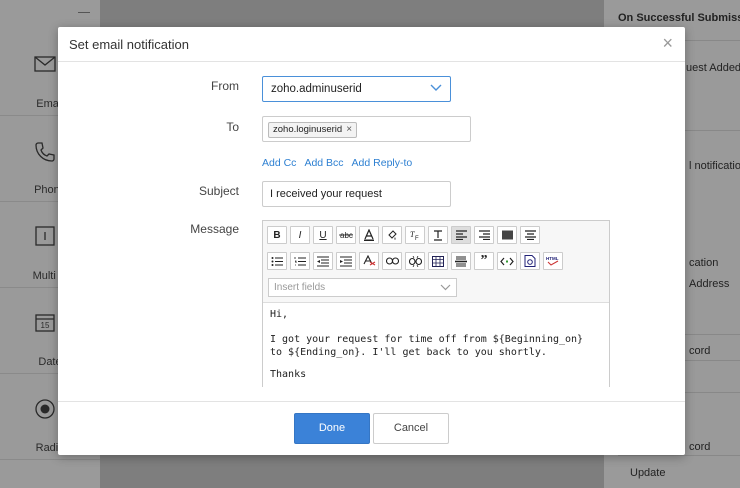 The width and height of the screenshot is (740, 488). What do you see at coordinates (647, 473) in the screenshot?
I see `update-button: Update` at bounding box center [647, 473].